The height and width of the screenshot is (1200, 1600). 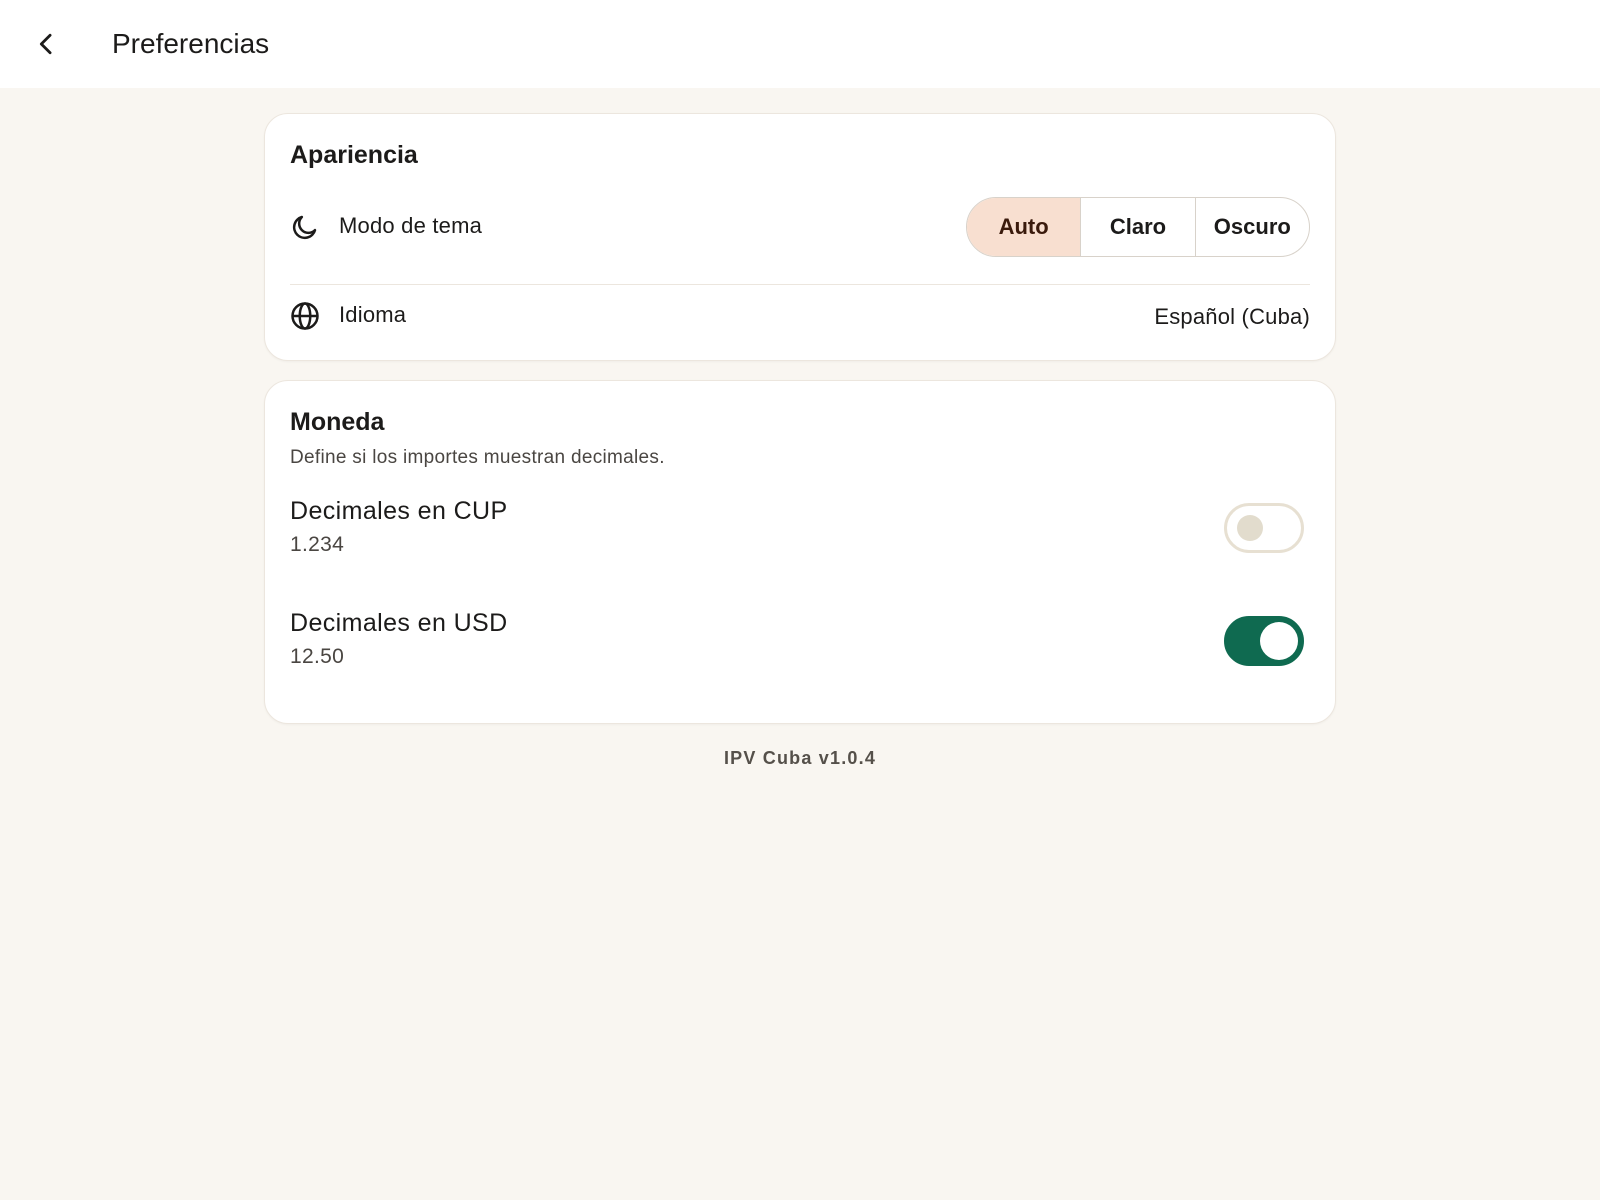 I want to click on moon-icon, so click(x=305, y=227).